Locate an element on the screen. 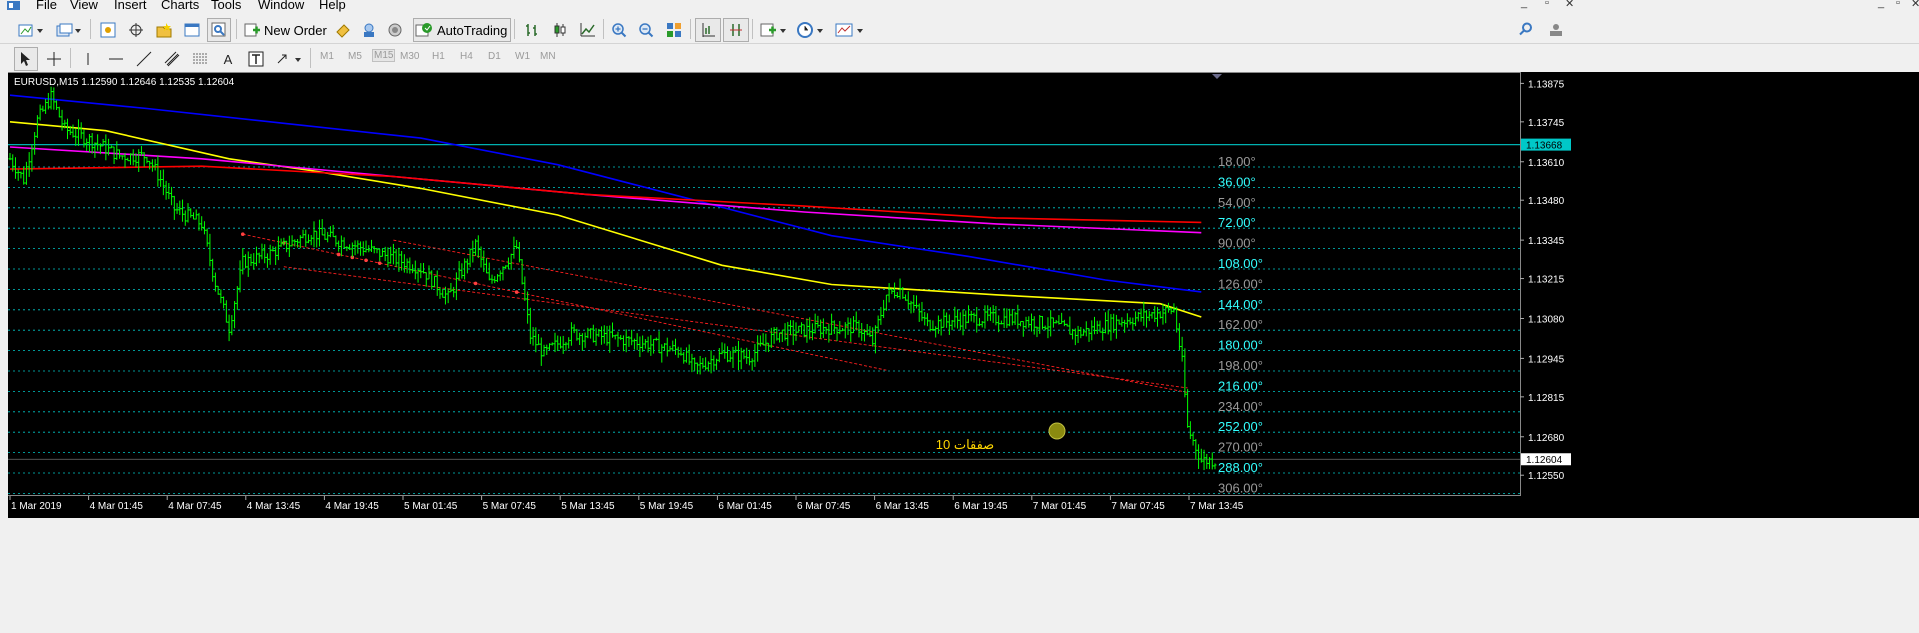 This screenshot has height=633, width=1919. degree-level-label: 270.00° is located at coordinates (1240, 447).